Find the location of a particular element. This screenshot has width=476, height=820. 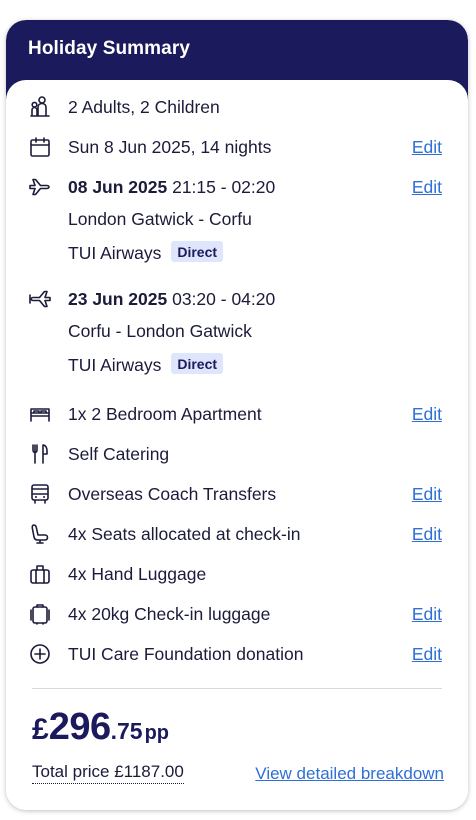

inbound-airline: TUI Airways is located at coordinates (115, 365).